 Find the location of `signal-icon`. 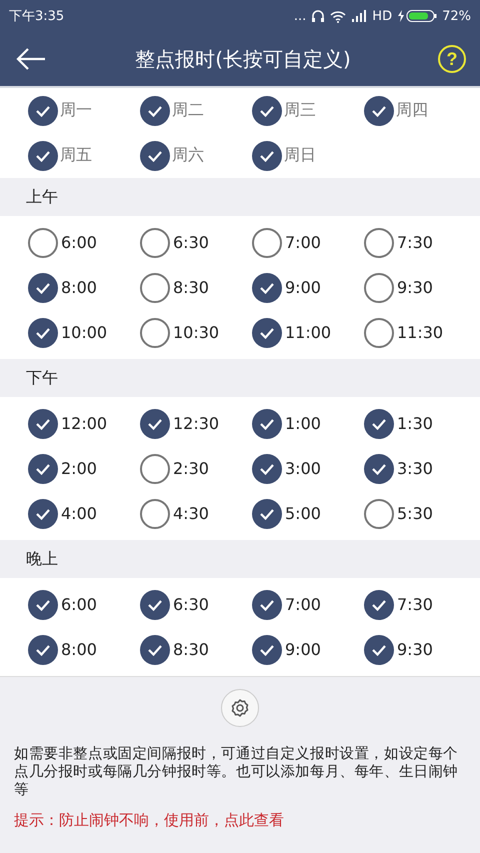

signal-icon is located at coordinates (359, 16).